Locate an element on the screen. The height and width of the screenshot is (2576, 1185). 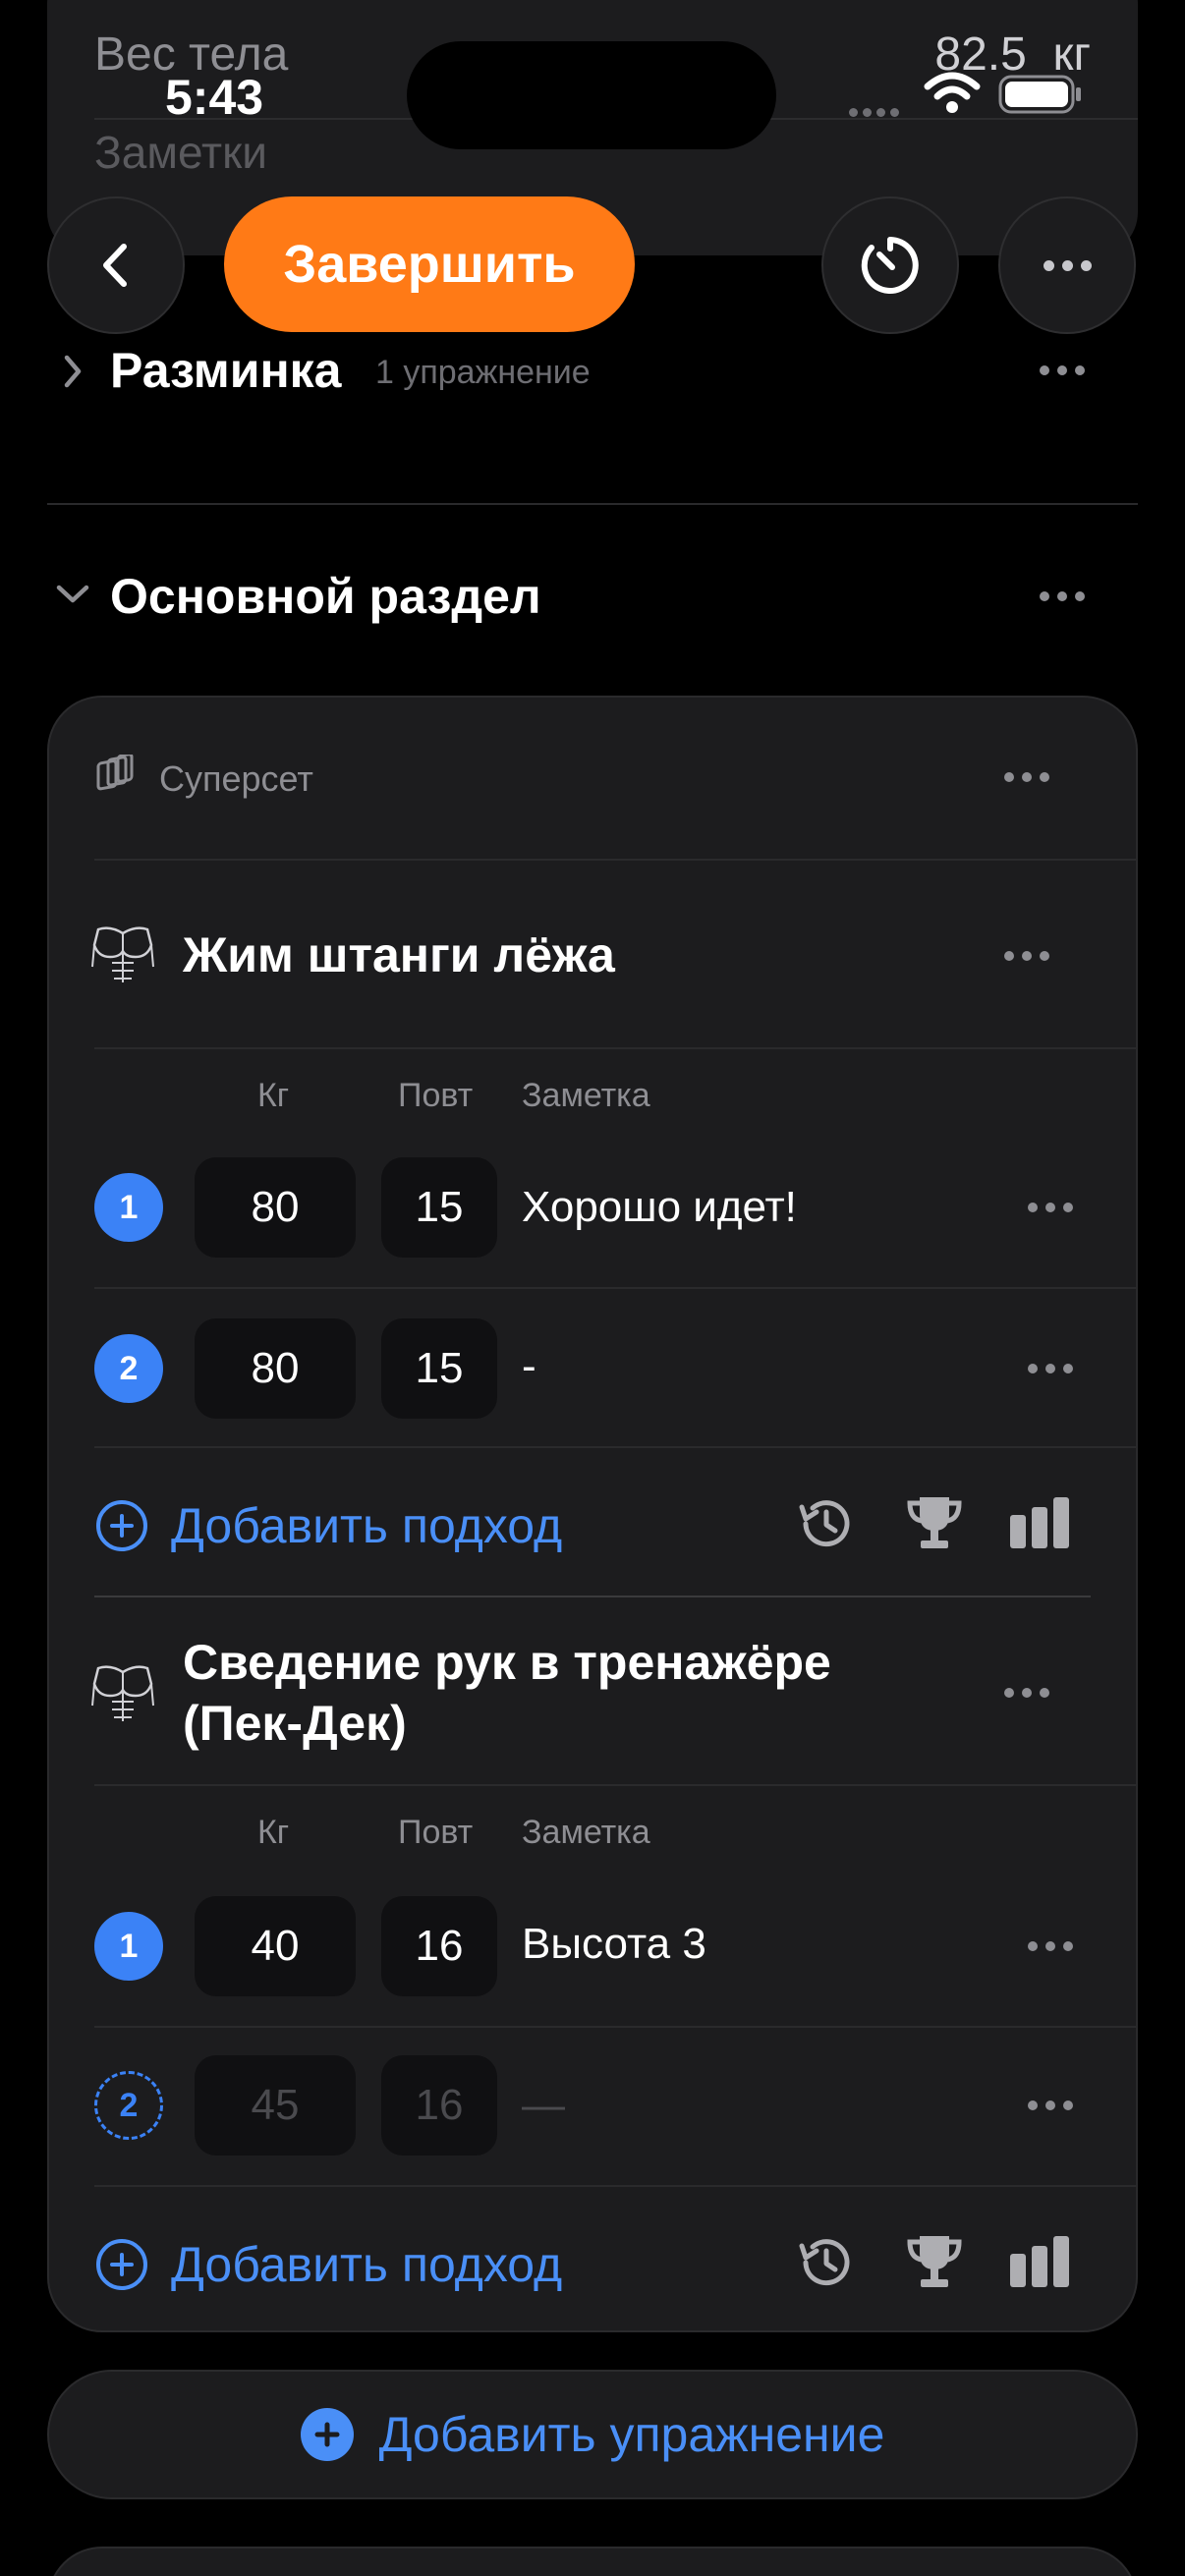
set-note: Хорошо идет! is located at coordinates (660, 1207).